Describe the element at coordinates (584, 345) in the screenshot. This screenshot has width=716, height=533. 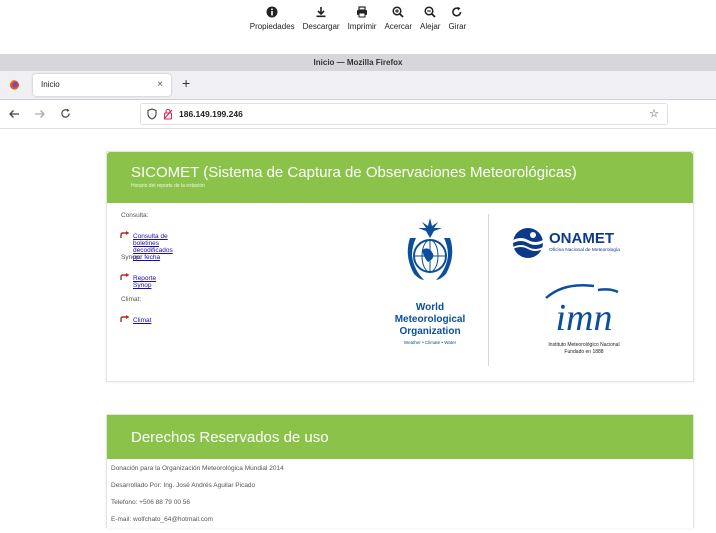
I see `imn-line-1: Instituto Meteorológico Nacional` at that location.